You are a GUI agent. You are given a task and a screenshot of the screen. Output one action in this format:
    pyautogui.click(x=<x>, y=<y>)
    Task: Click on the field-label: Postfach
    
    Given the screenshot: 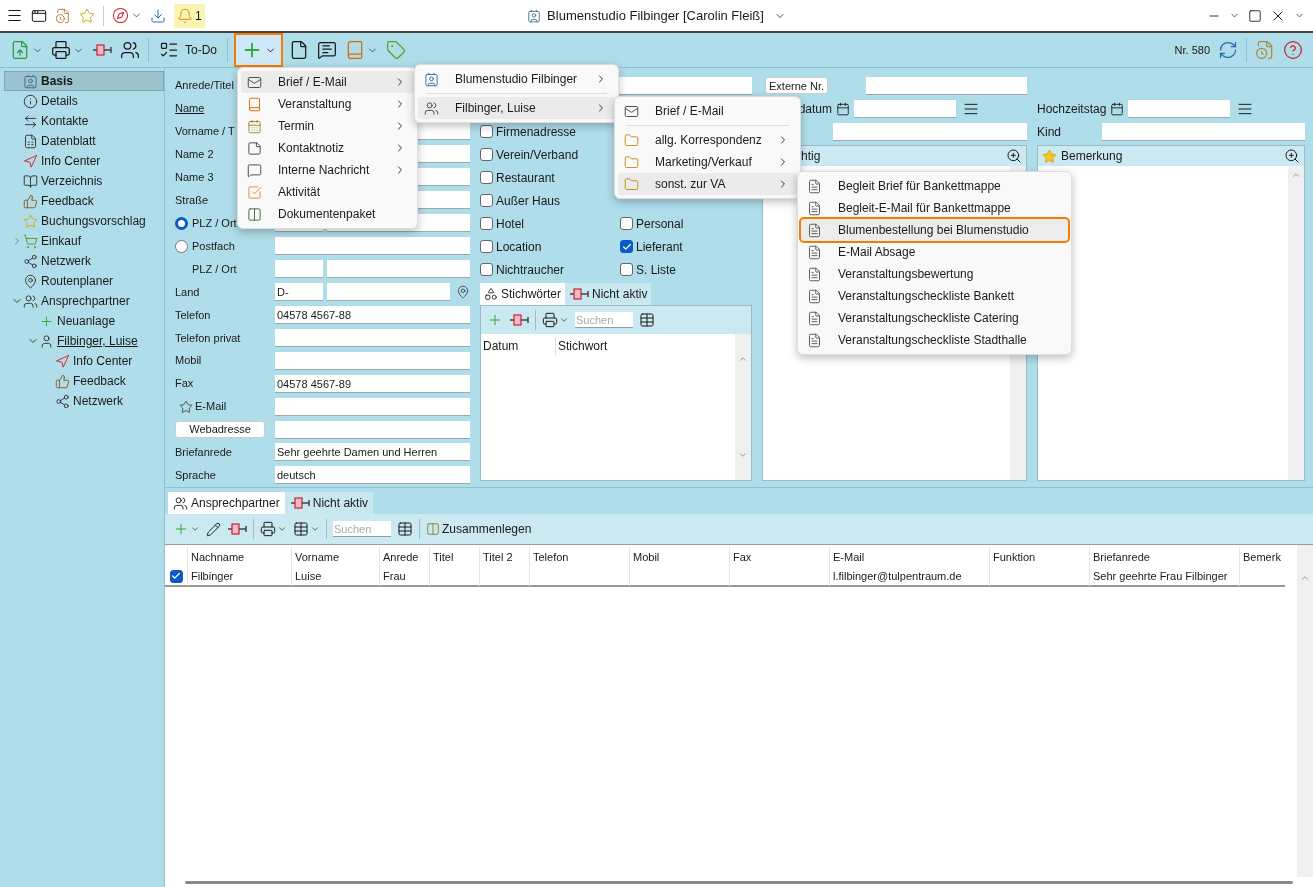 What is the action you would take?
    pyautogui.click(x=213, y=246)
    